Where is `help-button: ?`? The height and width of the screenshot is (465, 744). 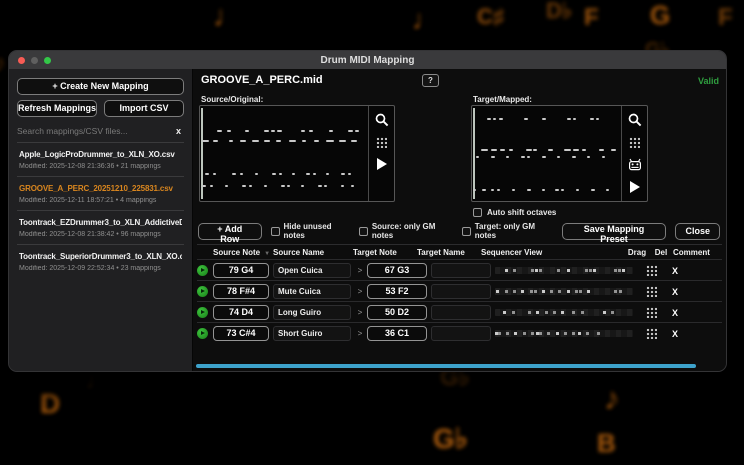
help-button: ? is located at coordinates (430, 80).